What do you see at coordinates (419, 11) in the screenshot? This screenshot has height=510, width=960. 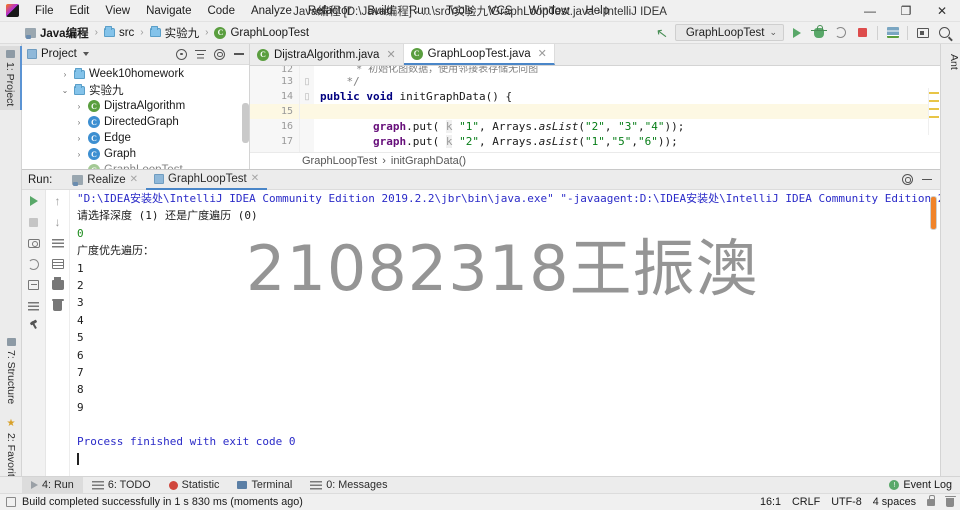 I see `menu-run: Run` at bounding box center [419, 11].